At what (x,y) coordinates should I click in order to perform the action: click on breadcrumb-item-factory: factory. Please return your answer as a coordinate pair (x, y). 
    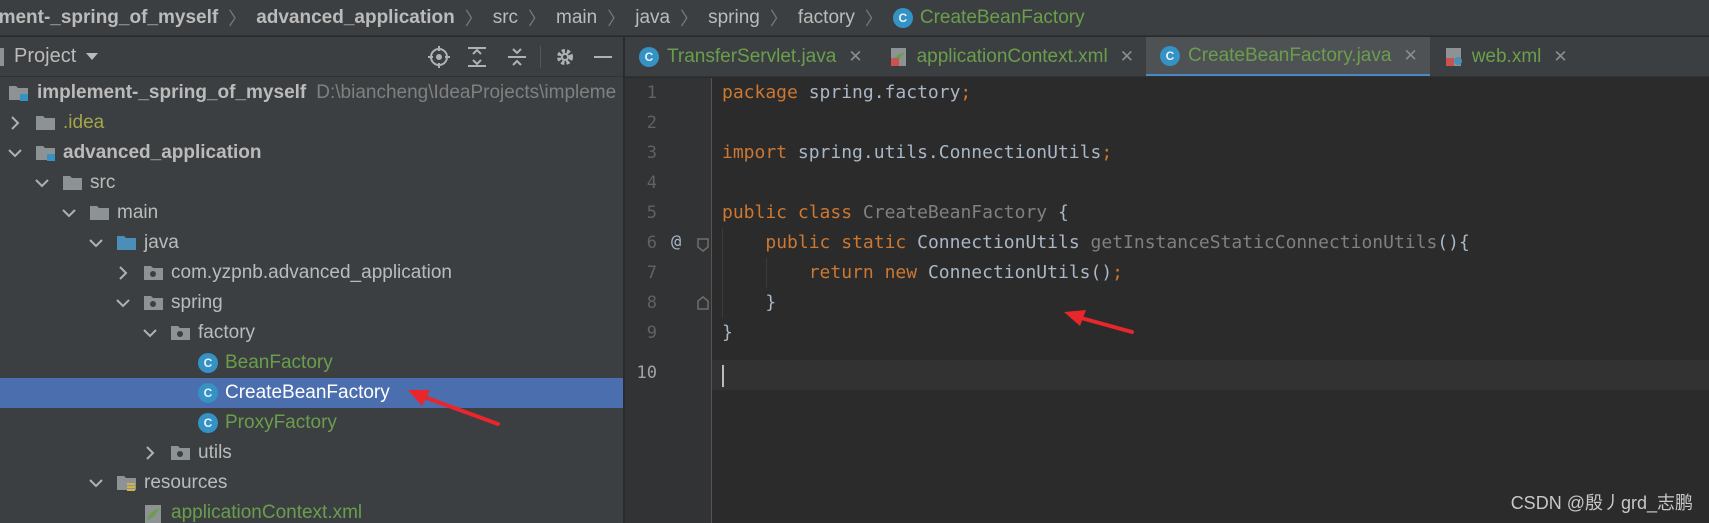
    Looking at the image, I should click on (826, 18).